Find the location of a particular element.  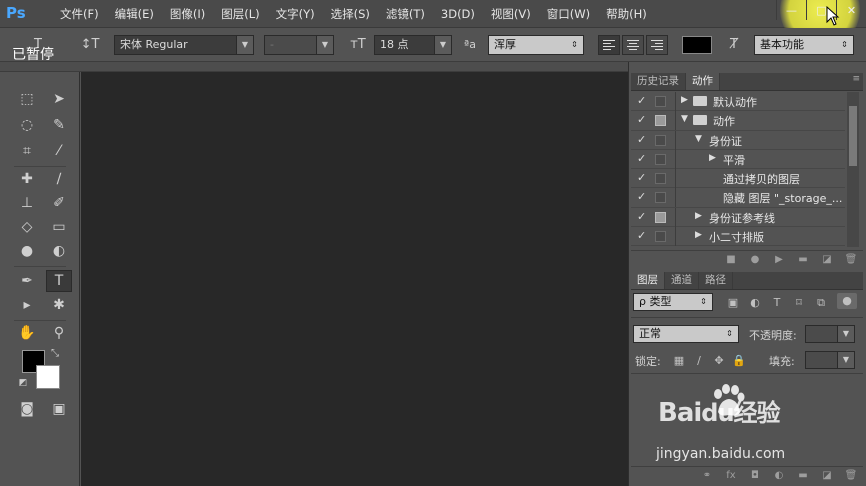

menu-3d: 3D(D) is located at coordinates (458, 14).